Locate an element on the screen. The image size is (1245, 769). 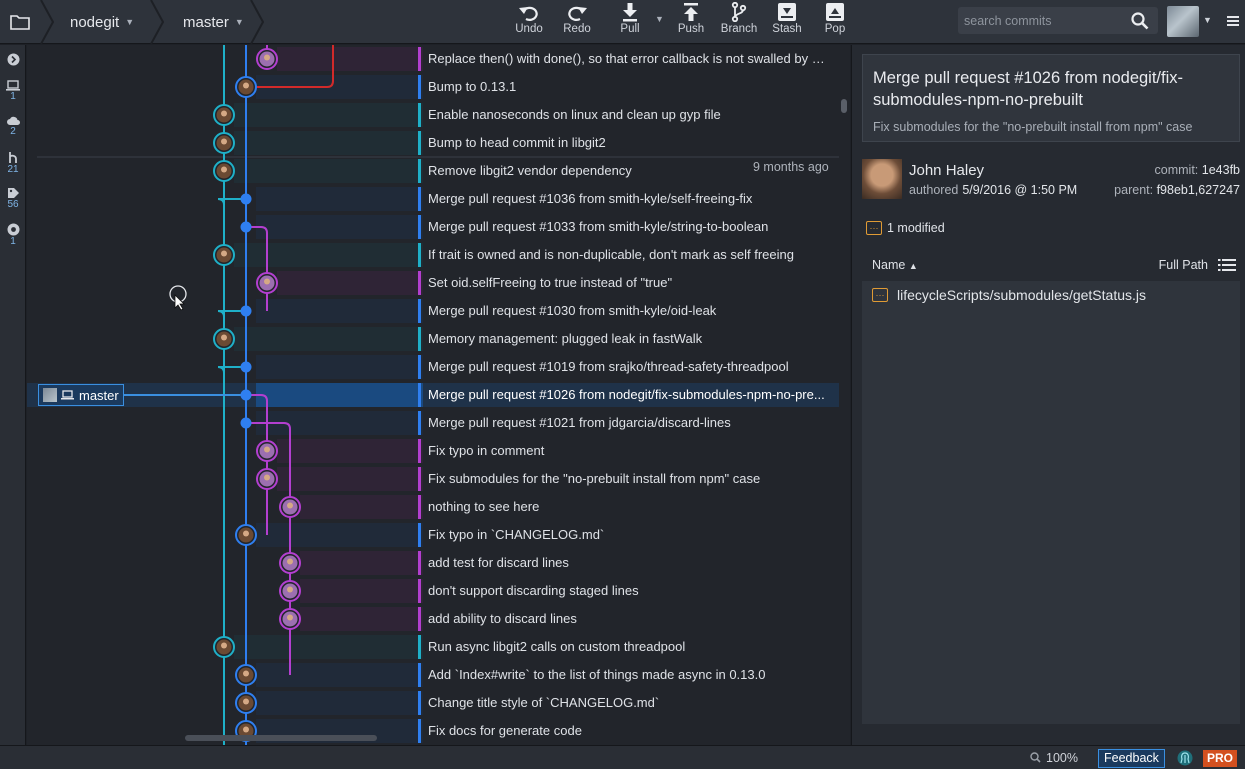
branch-button: Branch is located at coordinates (739, 22).